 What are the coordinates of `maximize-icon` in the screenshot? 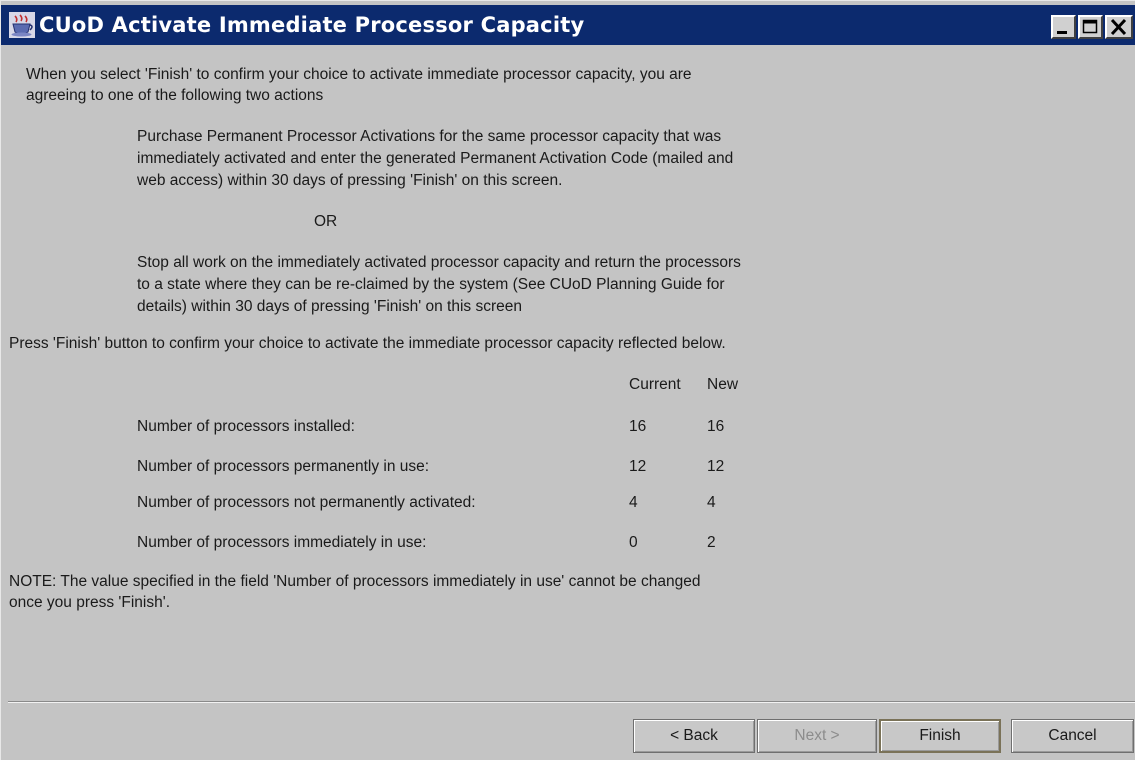 It's located at (1090, 26).